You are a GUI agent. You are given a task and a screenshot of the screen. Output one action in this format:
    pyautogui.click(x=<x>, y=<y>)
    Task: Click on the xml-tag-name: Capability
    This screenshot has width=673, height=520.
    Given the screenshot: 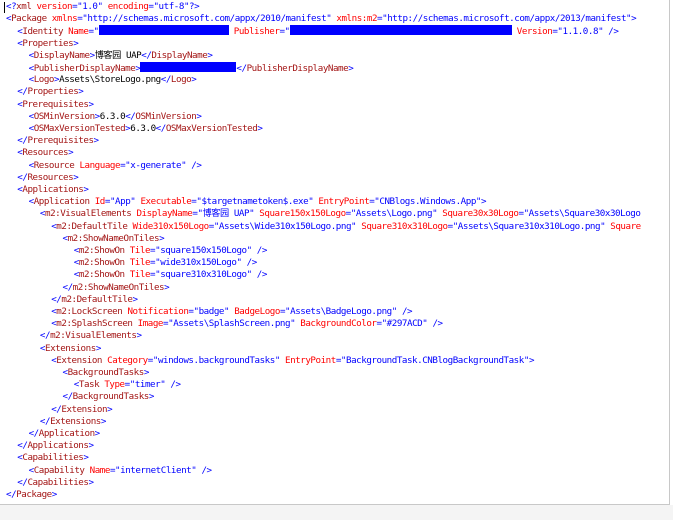 What is the action you would take?
    pyautogui.click(x=59, y=470)
    